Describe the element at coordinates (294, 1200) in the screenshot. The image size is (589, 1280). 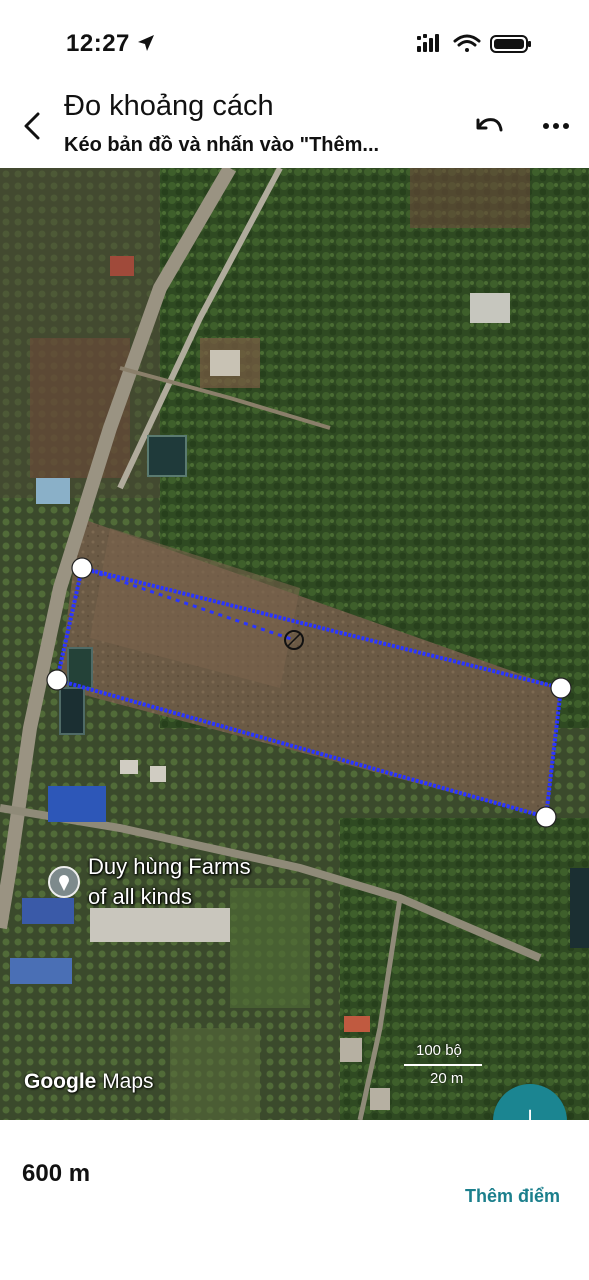
I see `bottom-panel: 600 m Thêm điểm` at that location.